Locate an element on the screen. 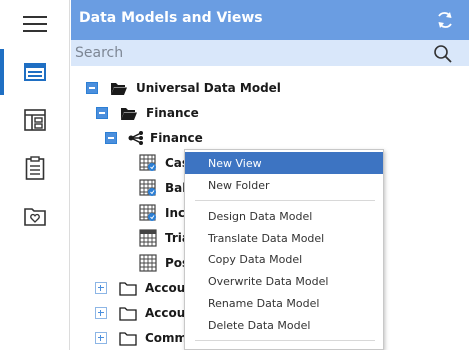 Image resolution: width=469 pixels, height=350 pixels. data-model-icon is located at coordinates (136, 138).